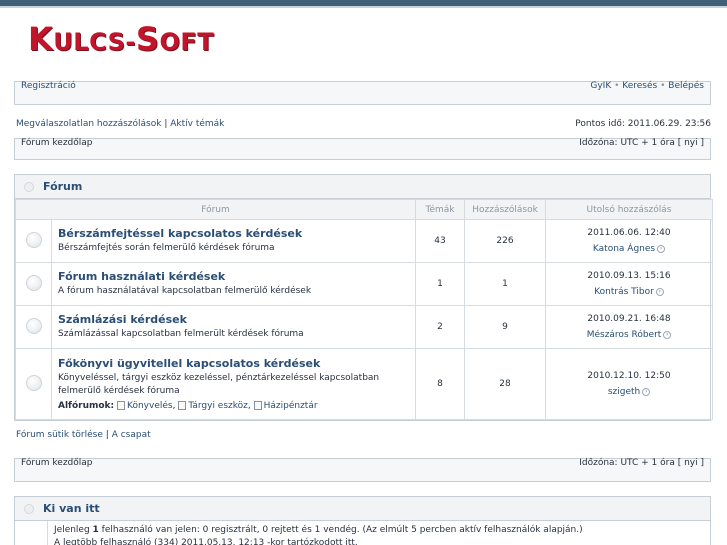  What do you see at coordinates (197, 124) in the screenshot?
I see `active-topics-link: Aktív témák` at bounding box center [197, 124].